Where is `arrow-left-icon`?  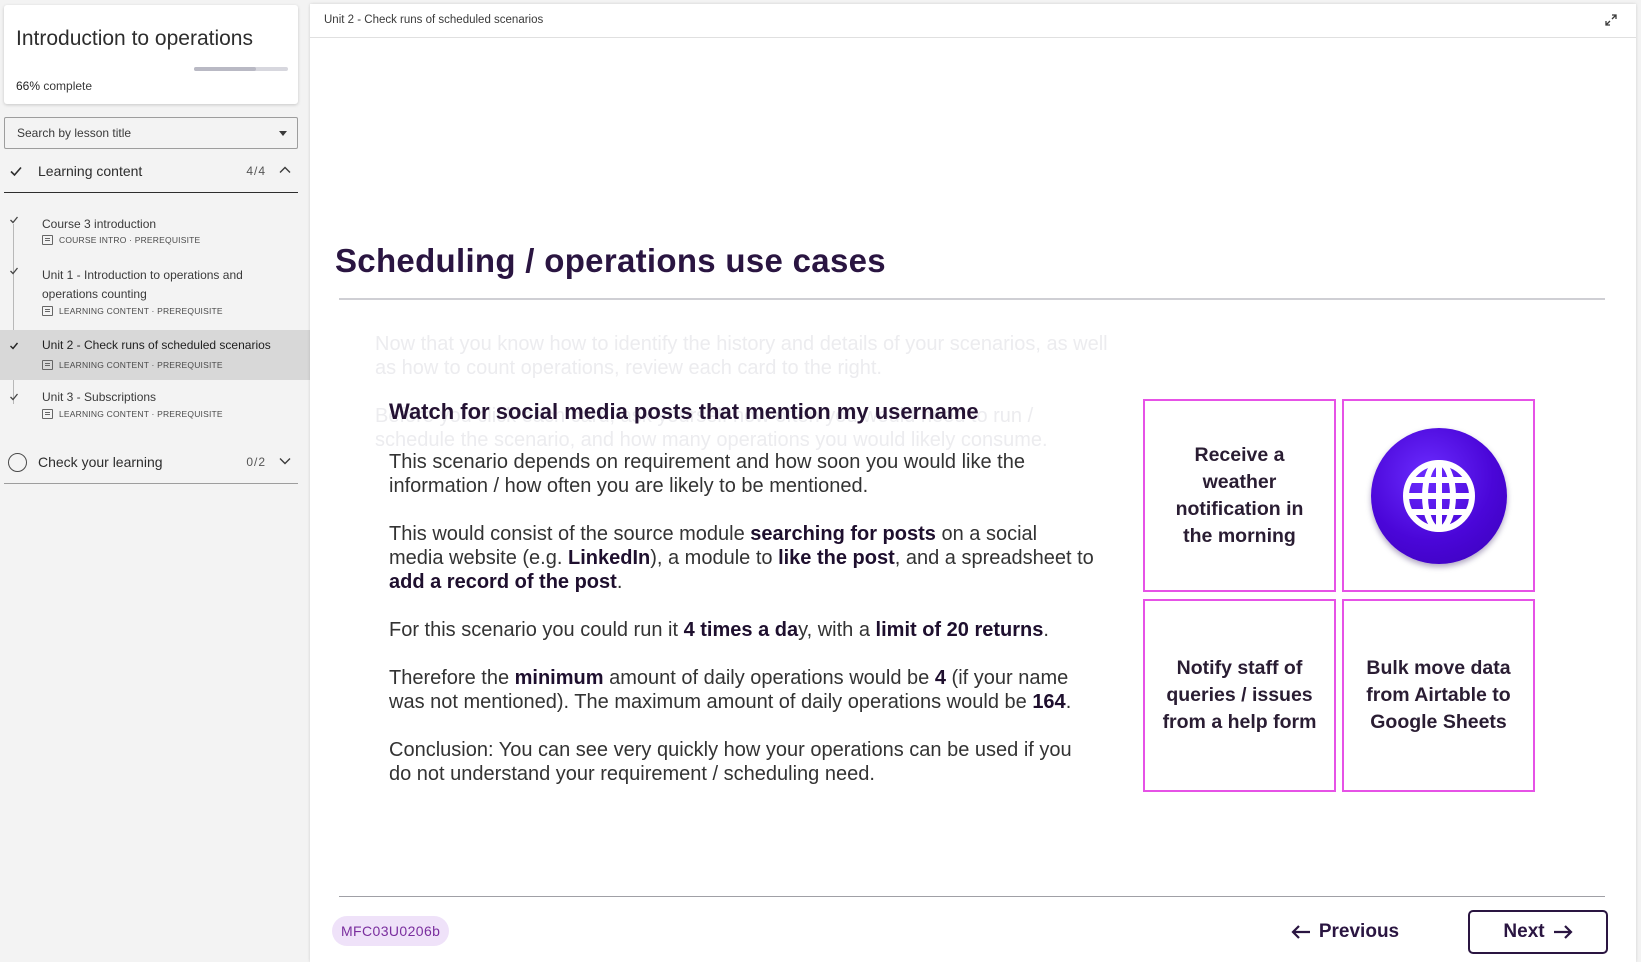
arrow-left-icon is located at coordinates (1300, 932).